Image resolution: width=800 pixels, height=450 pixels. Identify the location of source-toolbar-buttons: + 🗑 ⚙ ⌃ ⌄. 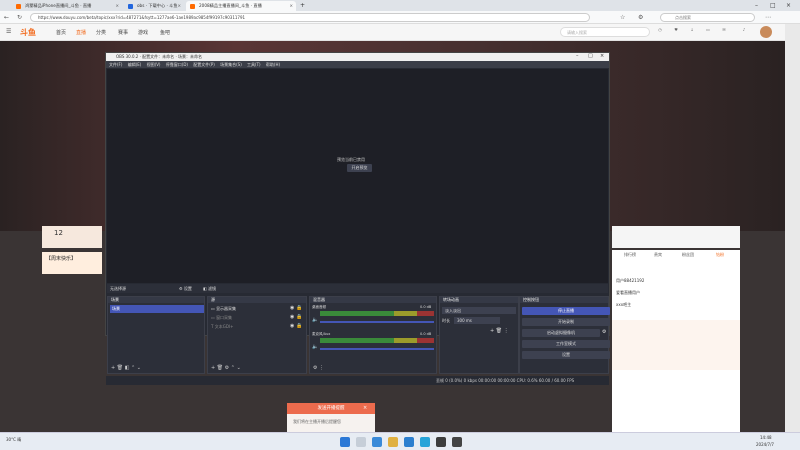
(226, 368).